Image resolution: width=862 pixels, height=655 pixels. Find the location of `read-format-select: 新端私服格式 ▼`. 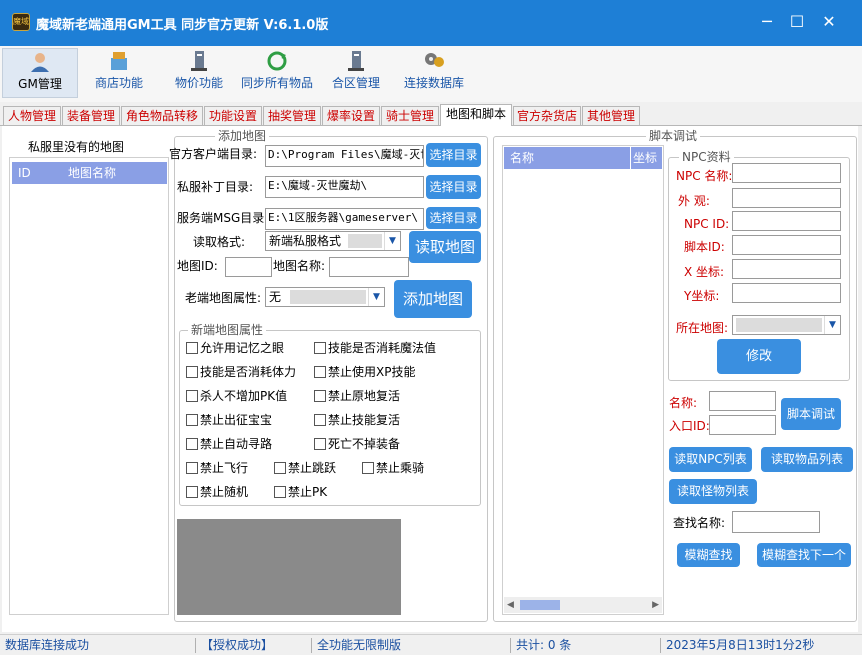

read-format-select: 新端私服格式 ▼ is located at coordinates (333, 241).